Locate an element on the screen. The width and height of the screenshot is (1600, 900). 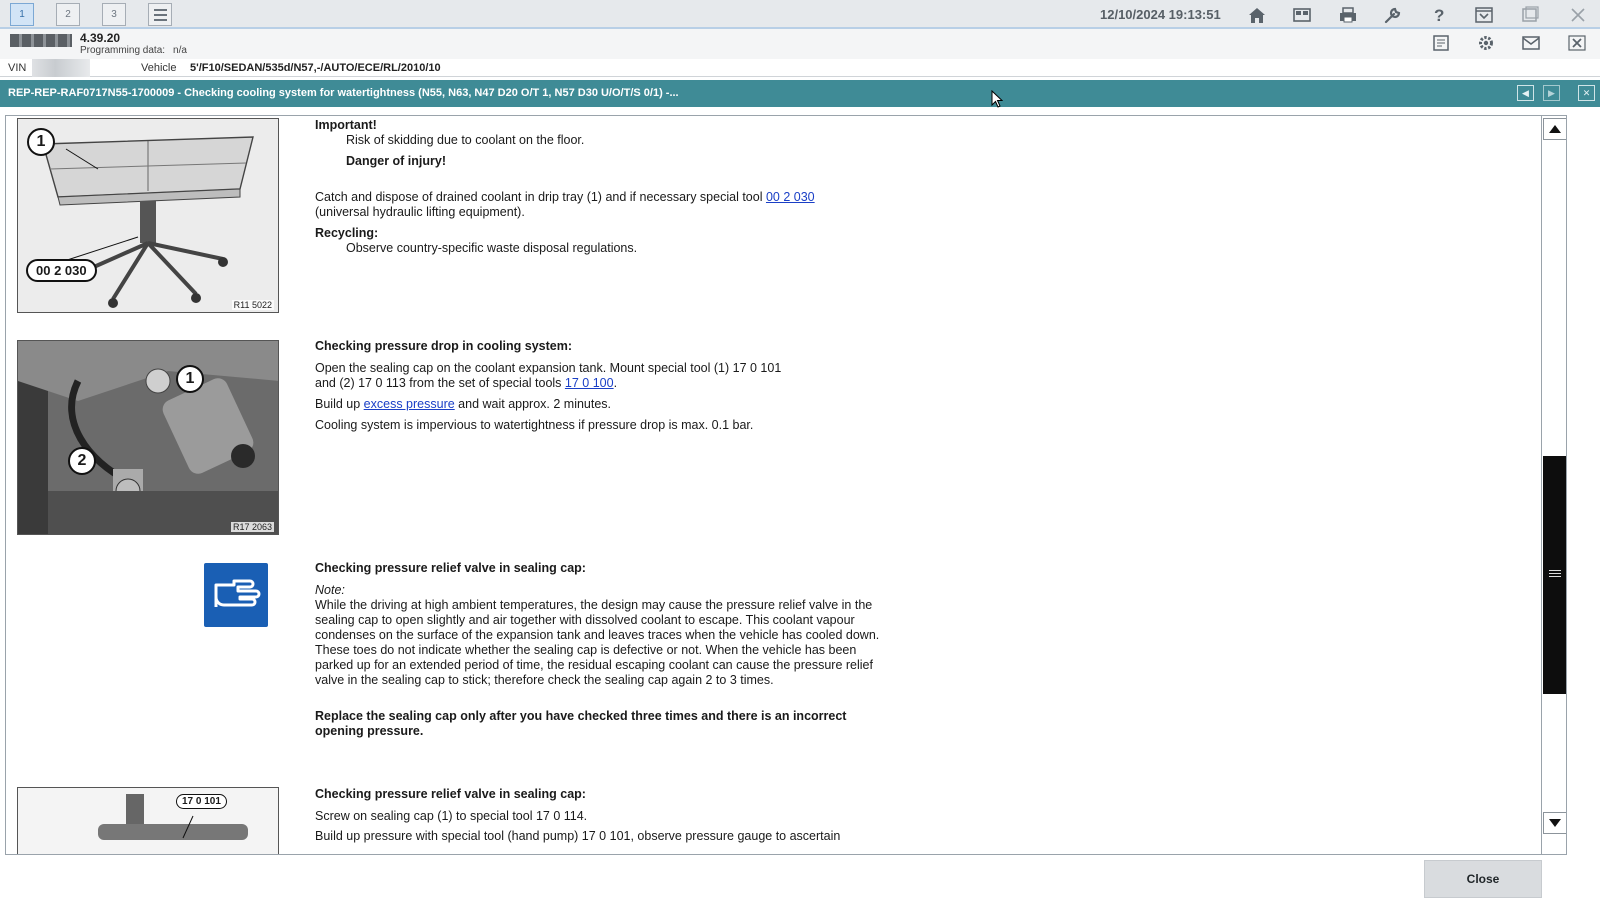
drip-tray-illustration is located at coordinates (148, 215).